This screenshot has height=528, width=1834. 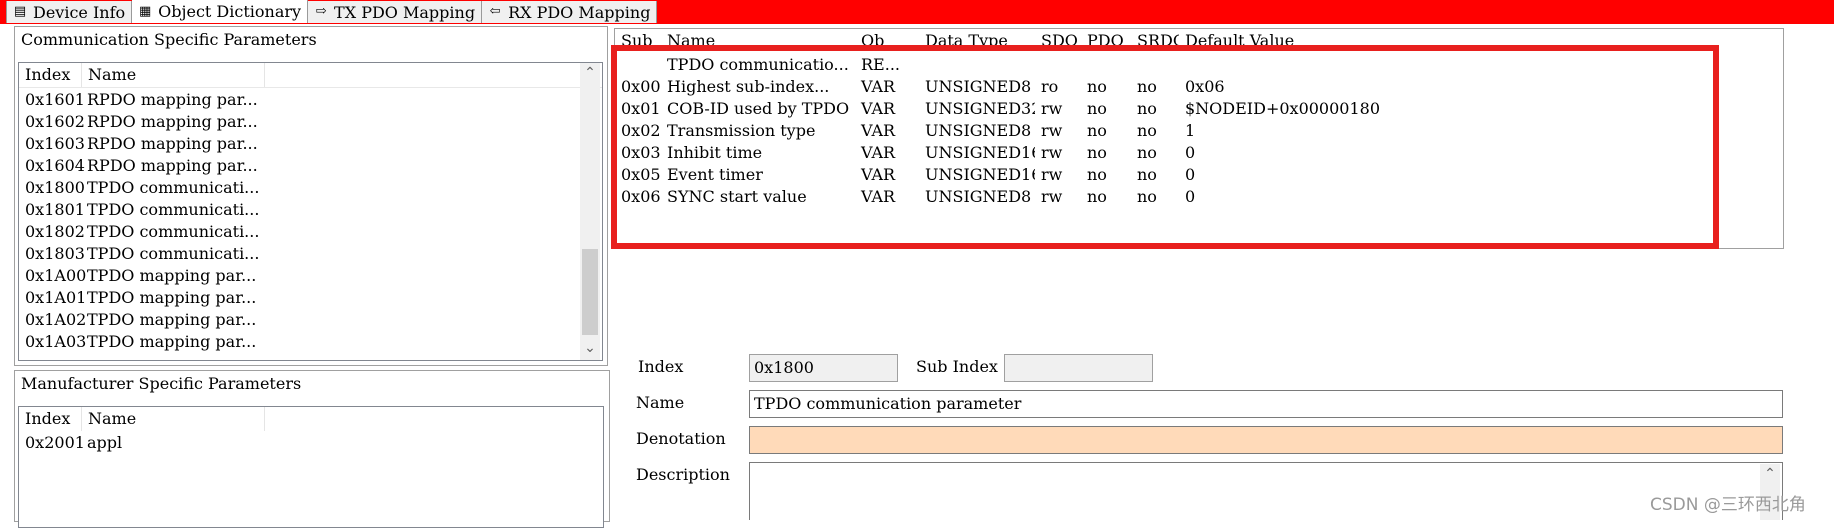 I want to click on list-body: 0x2001 appl, so click(x=311, y=442).